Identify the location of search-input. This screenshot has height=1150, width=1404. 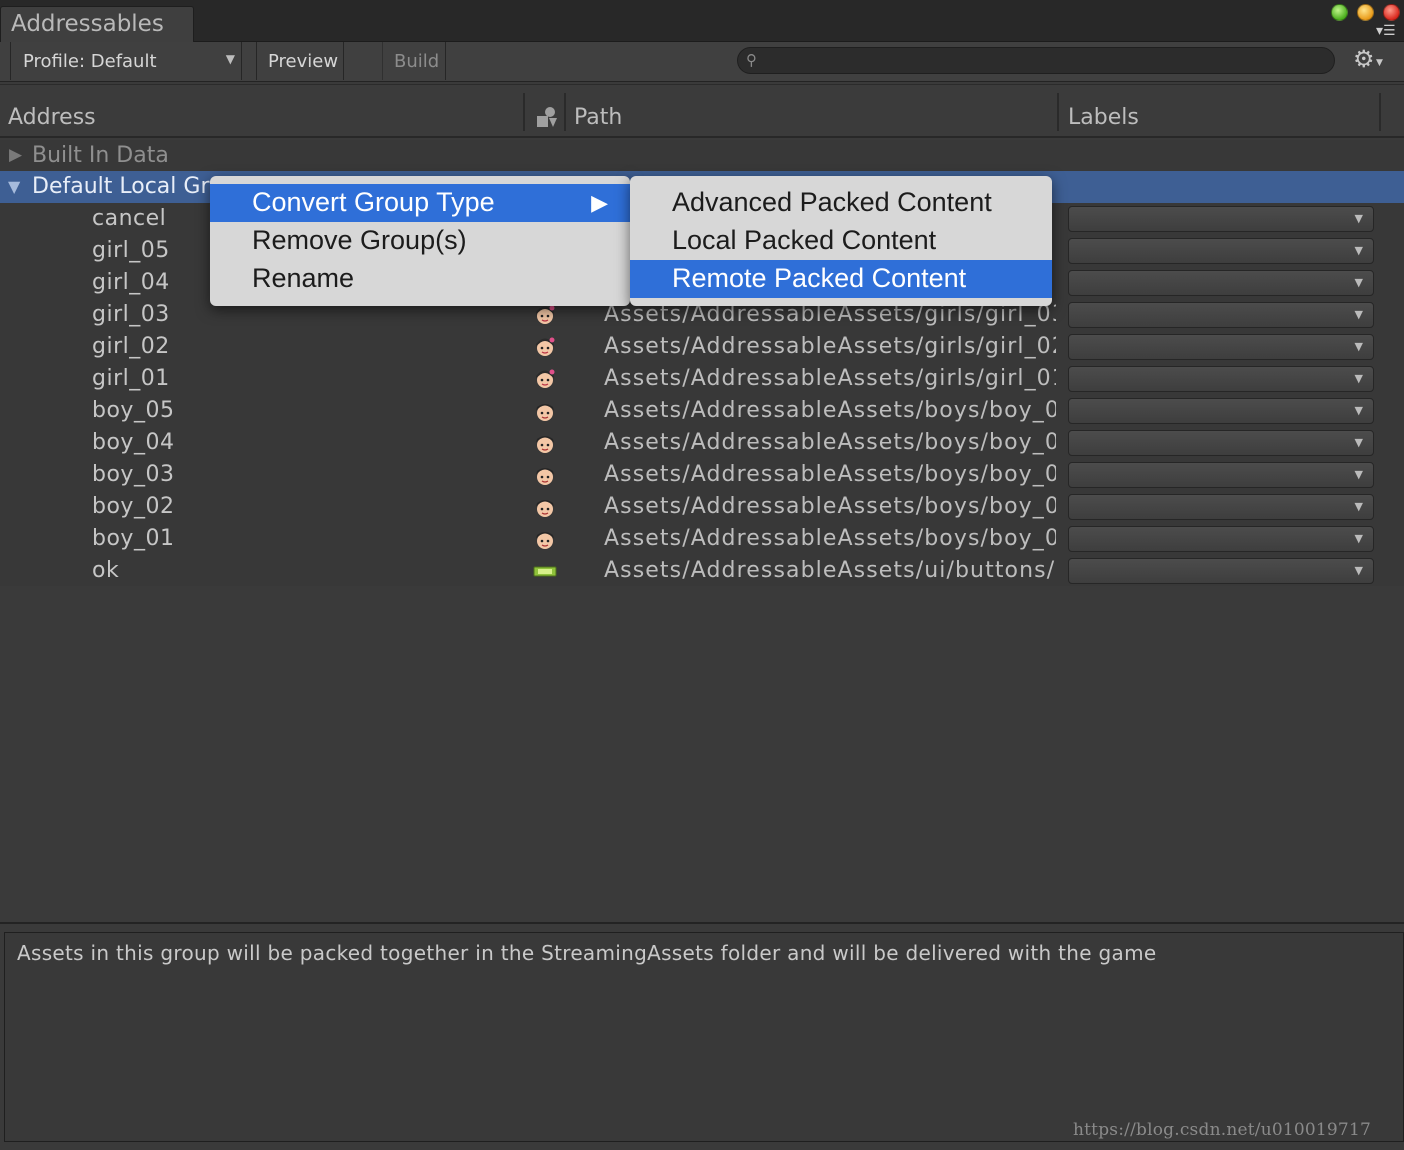
(1043, 61).